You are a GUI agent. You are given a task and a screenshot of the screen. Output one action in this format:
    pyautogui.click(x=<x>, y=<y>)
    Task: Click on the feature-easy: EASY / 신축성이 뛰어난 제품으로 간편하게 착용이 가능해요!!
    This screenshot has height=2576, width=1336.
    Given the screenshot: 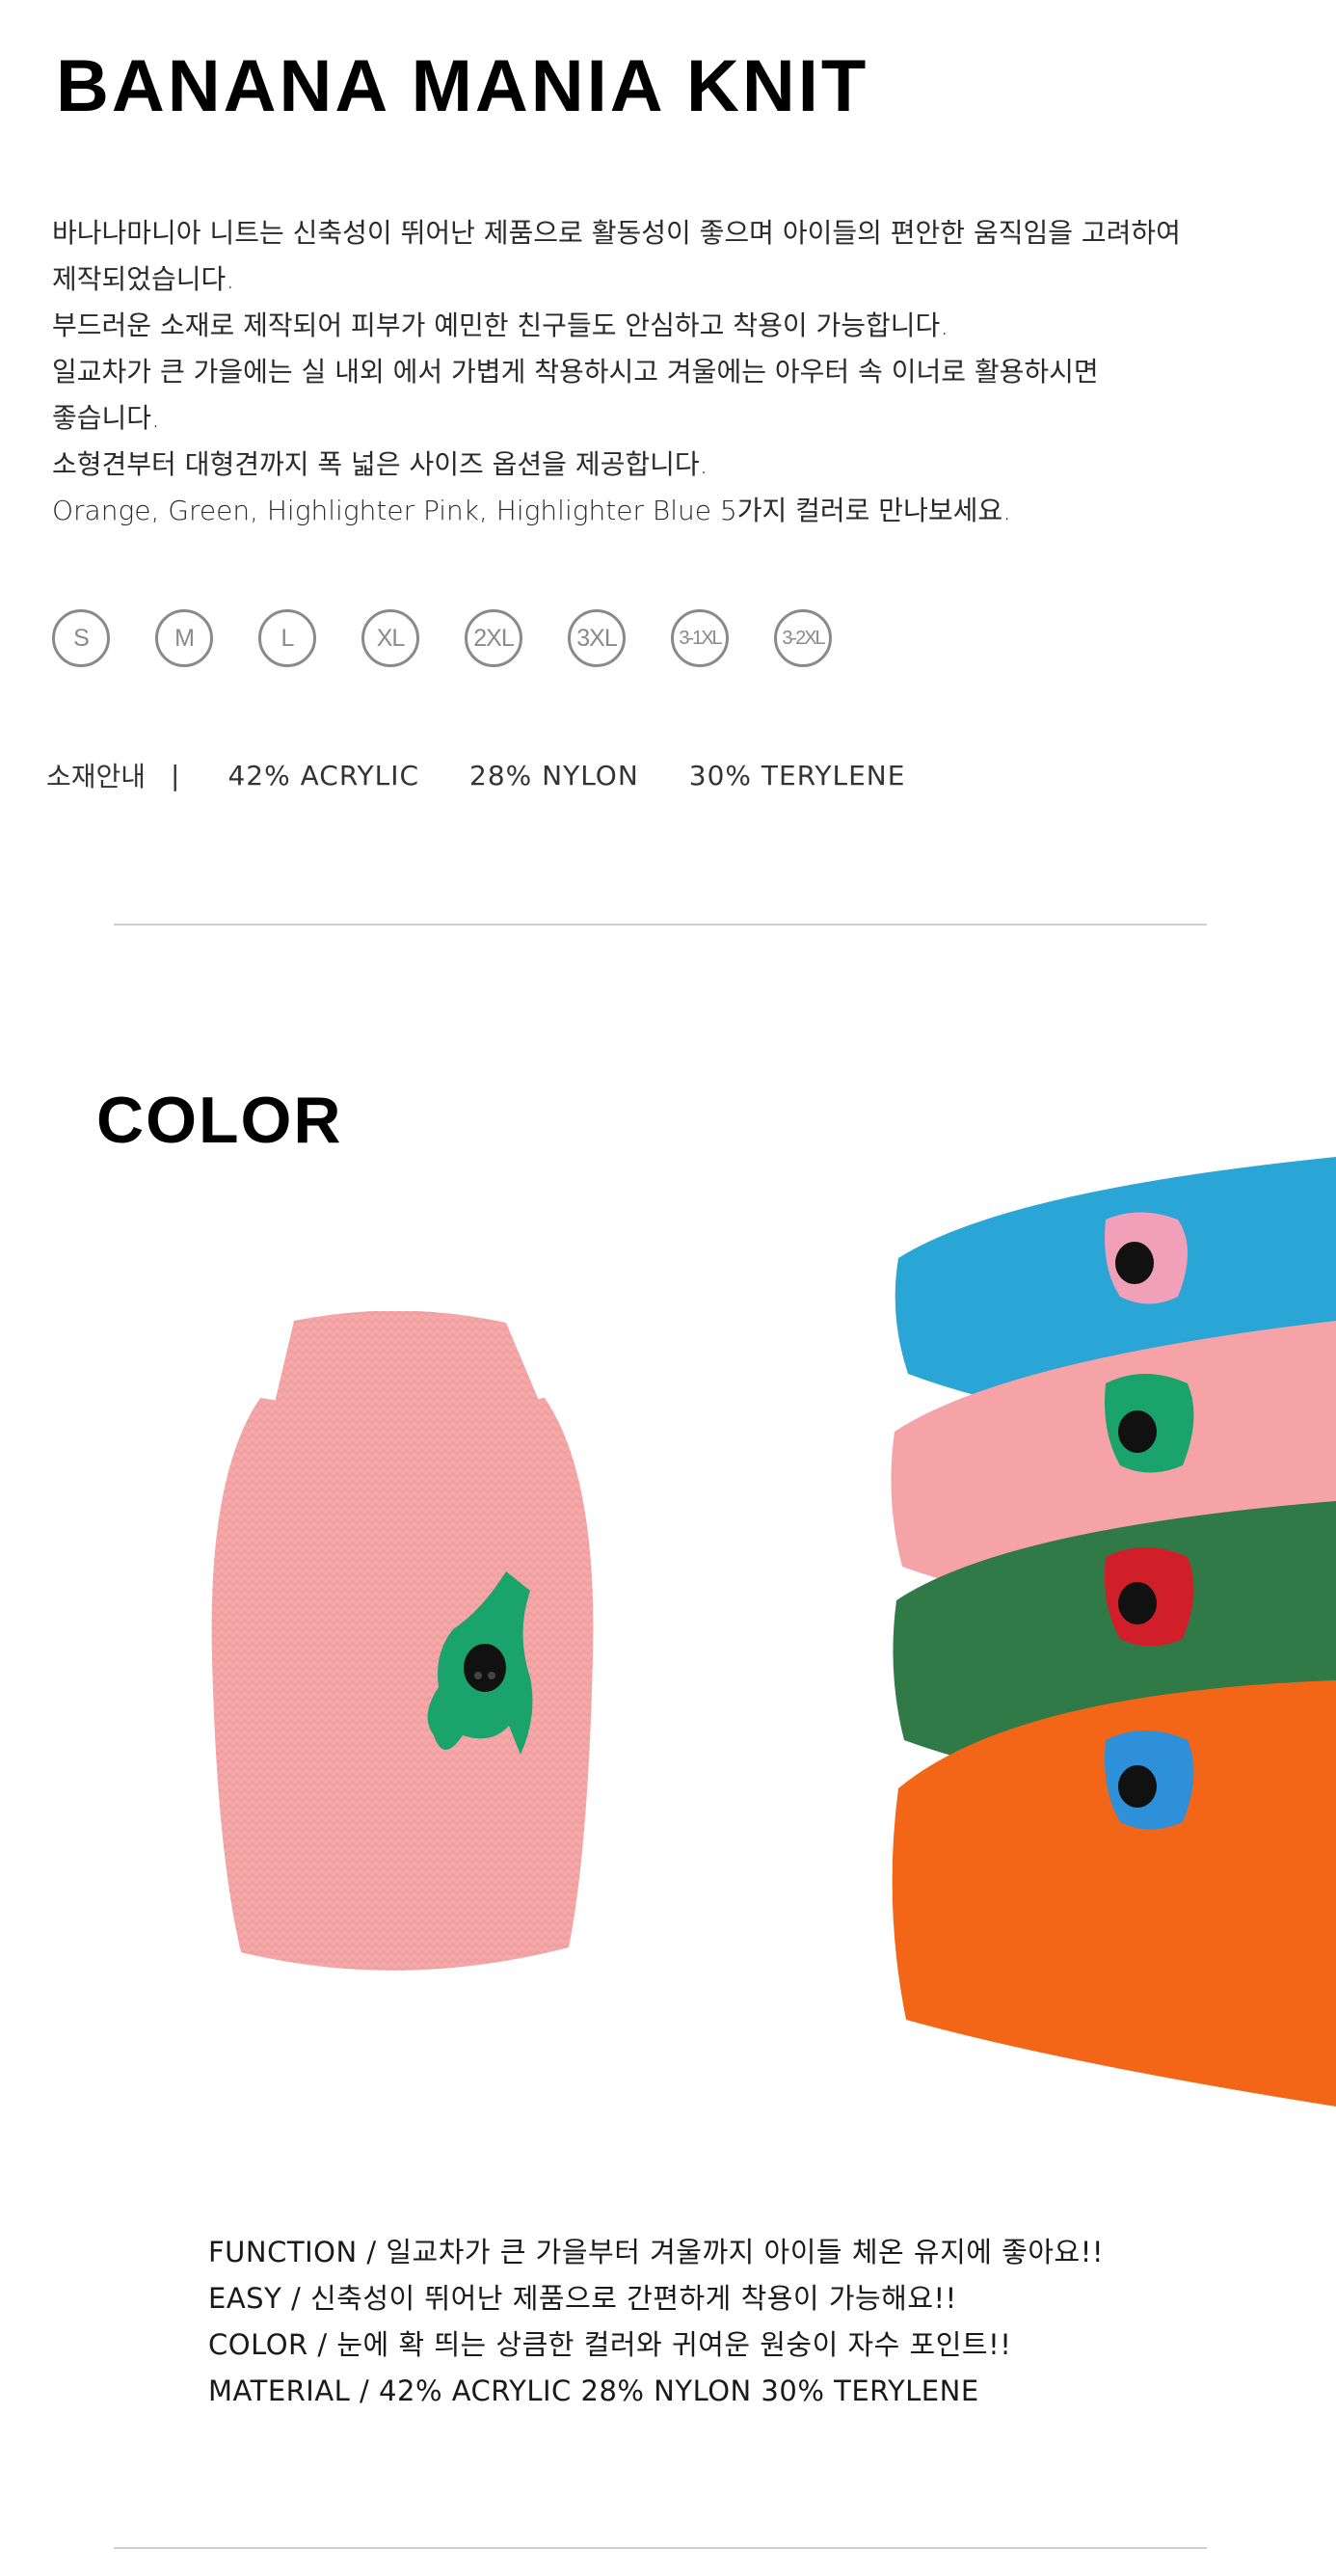 What is the action you would take?
    pyautogui.click(x=582, y=2299)
    